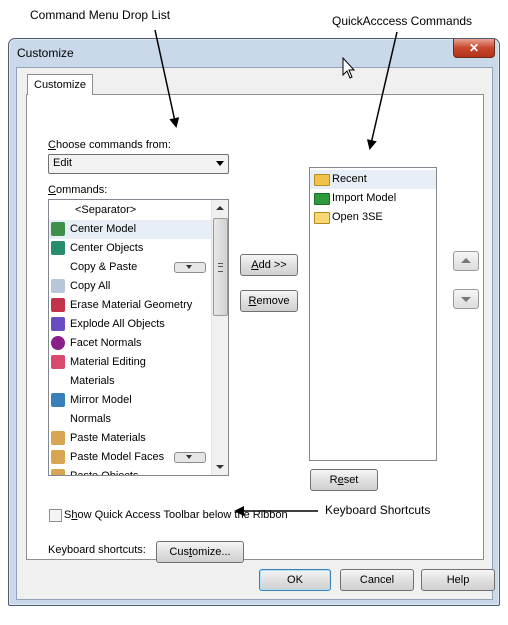 The height and width of the screenshot is (625, 508). I want to click on command-item-label: Paste Objects, so click(104, 473).